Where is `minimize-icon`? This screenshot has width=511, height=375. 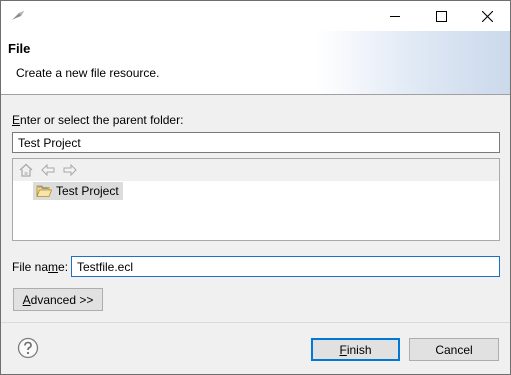
minimize-icon is located at coordinates (395, 16).